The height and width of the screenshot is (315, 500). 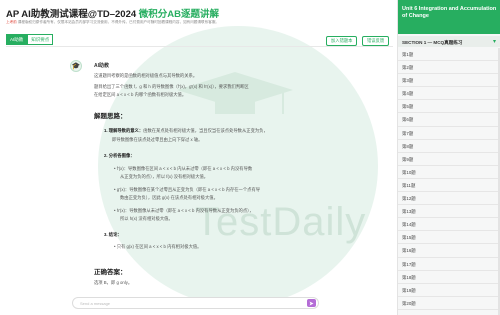 I want to click on sidebar-item-label: 第4题, so click(x=408, y=94).